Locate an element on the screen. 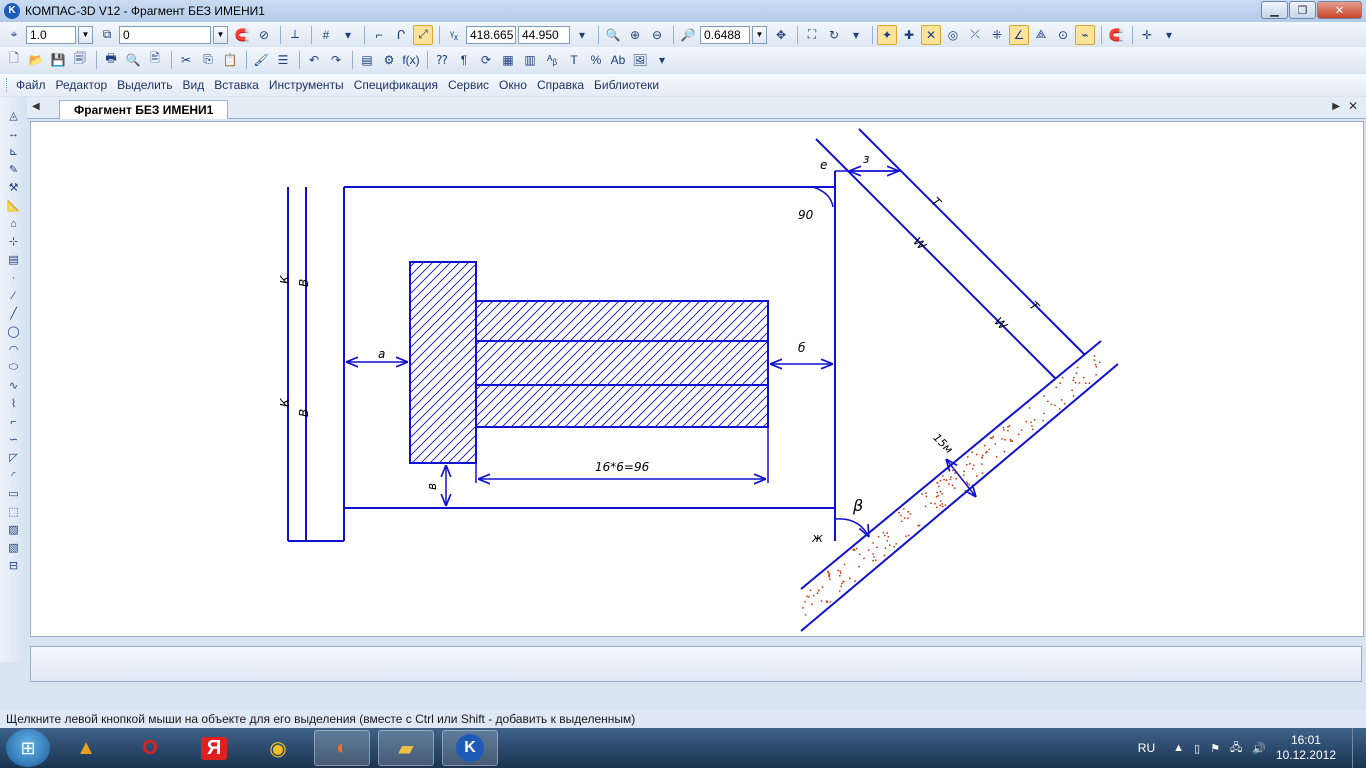 Image resolution: width=1366 pixels, height=768 pixels. menu-tools: Инструменты is located at coordinates (306, 85).